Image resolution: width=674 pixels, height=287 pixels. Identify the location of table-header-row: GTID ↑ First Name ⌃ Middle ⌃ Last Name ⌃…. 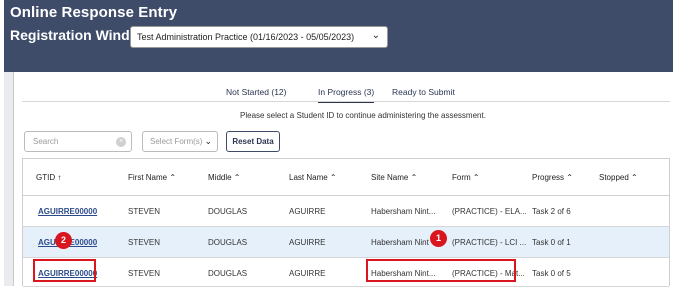
(346, 177).